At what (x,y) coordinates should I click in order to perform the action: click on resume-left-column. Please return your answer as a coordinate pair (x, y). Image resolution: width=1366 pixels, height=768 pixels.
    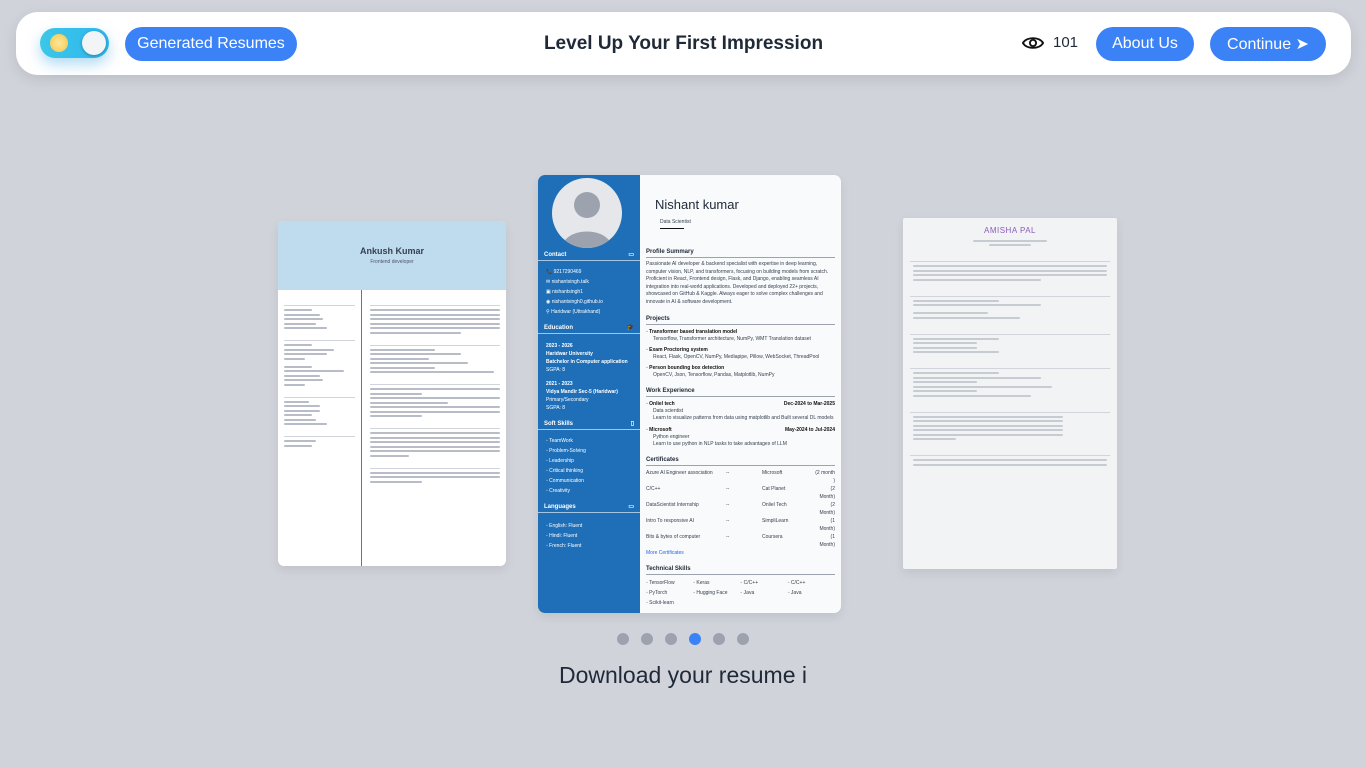
    Looking at the image, I should click on (320, 428).